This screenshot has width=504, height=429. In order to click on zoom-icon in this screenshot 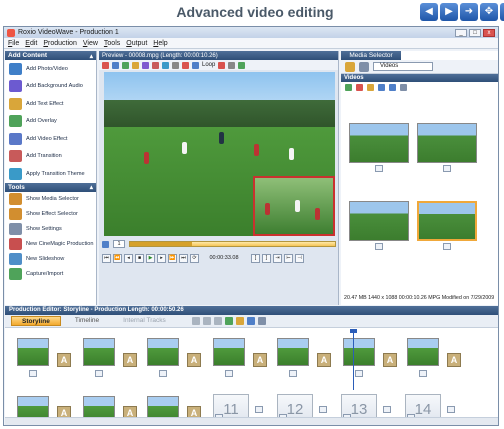, I will do `click(195, 65)`.